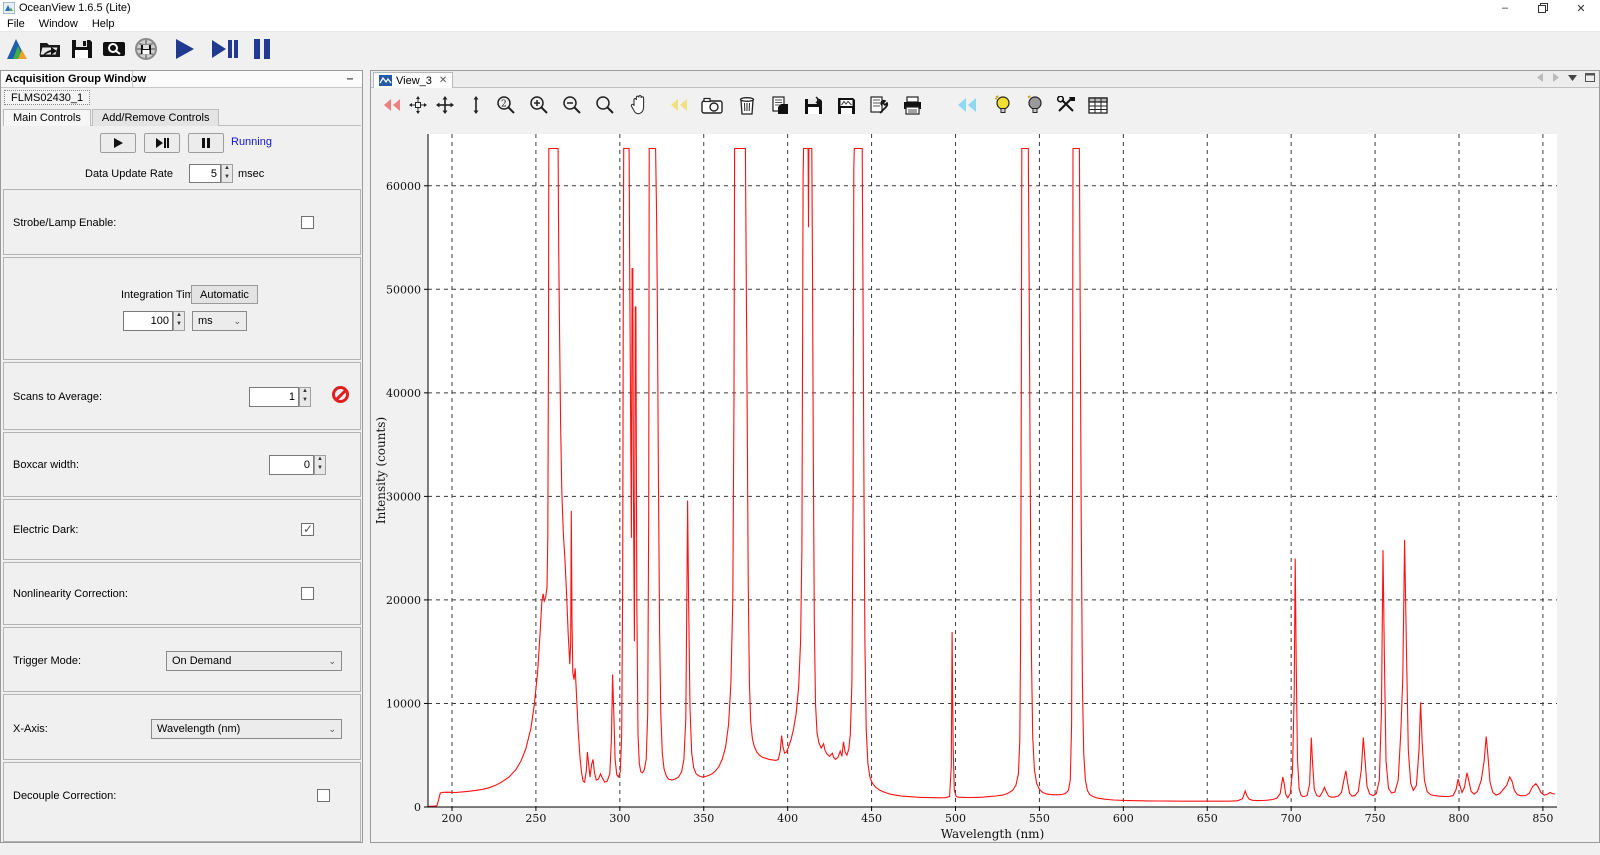  Describe the element at coordinates (1505, 8) in the screenshot. I see `minimize-window-button: –` at that location.